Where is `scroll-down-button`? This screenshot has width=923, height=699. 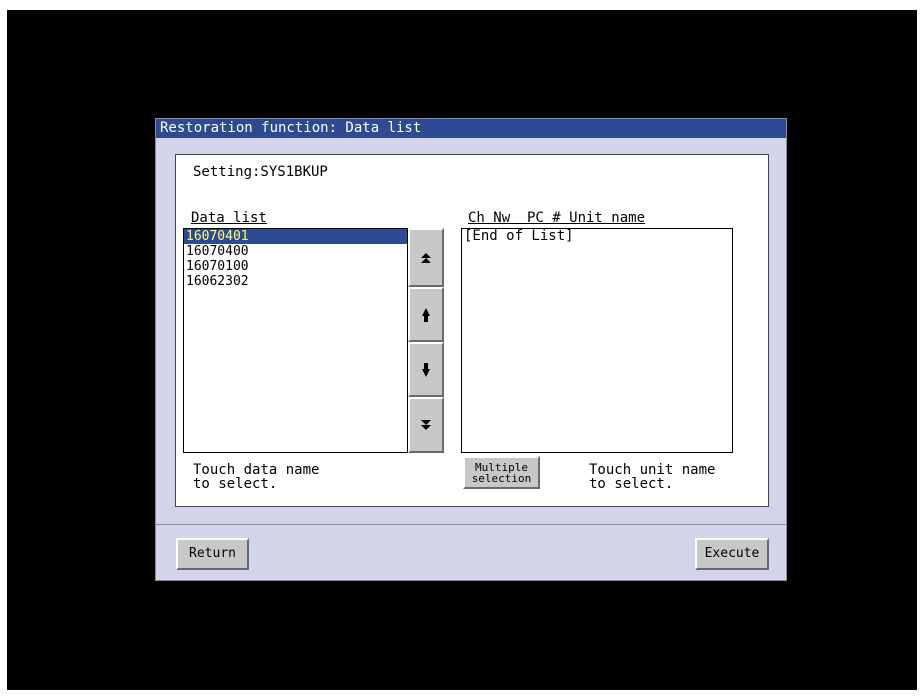 scroll-down-button is located at coordinates (426, 369).